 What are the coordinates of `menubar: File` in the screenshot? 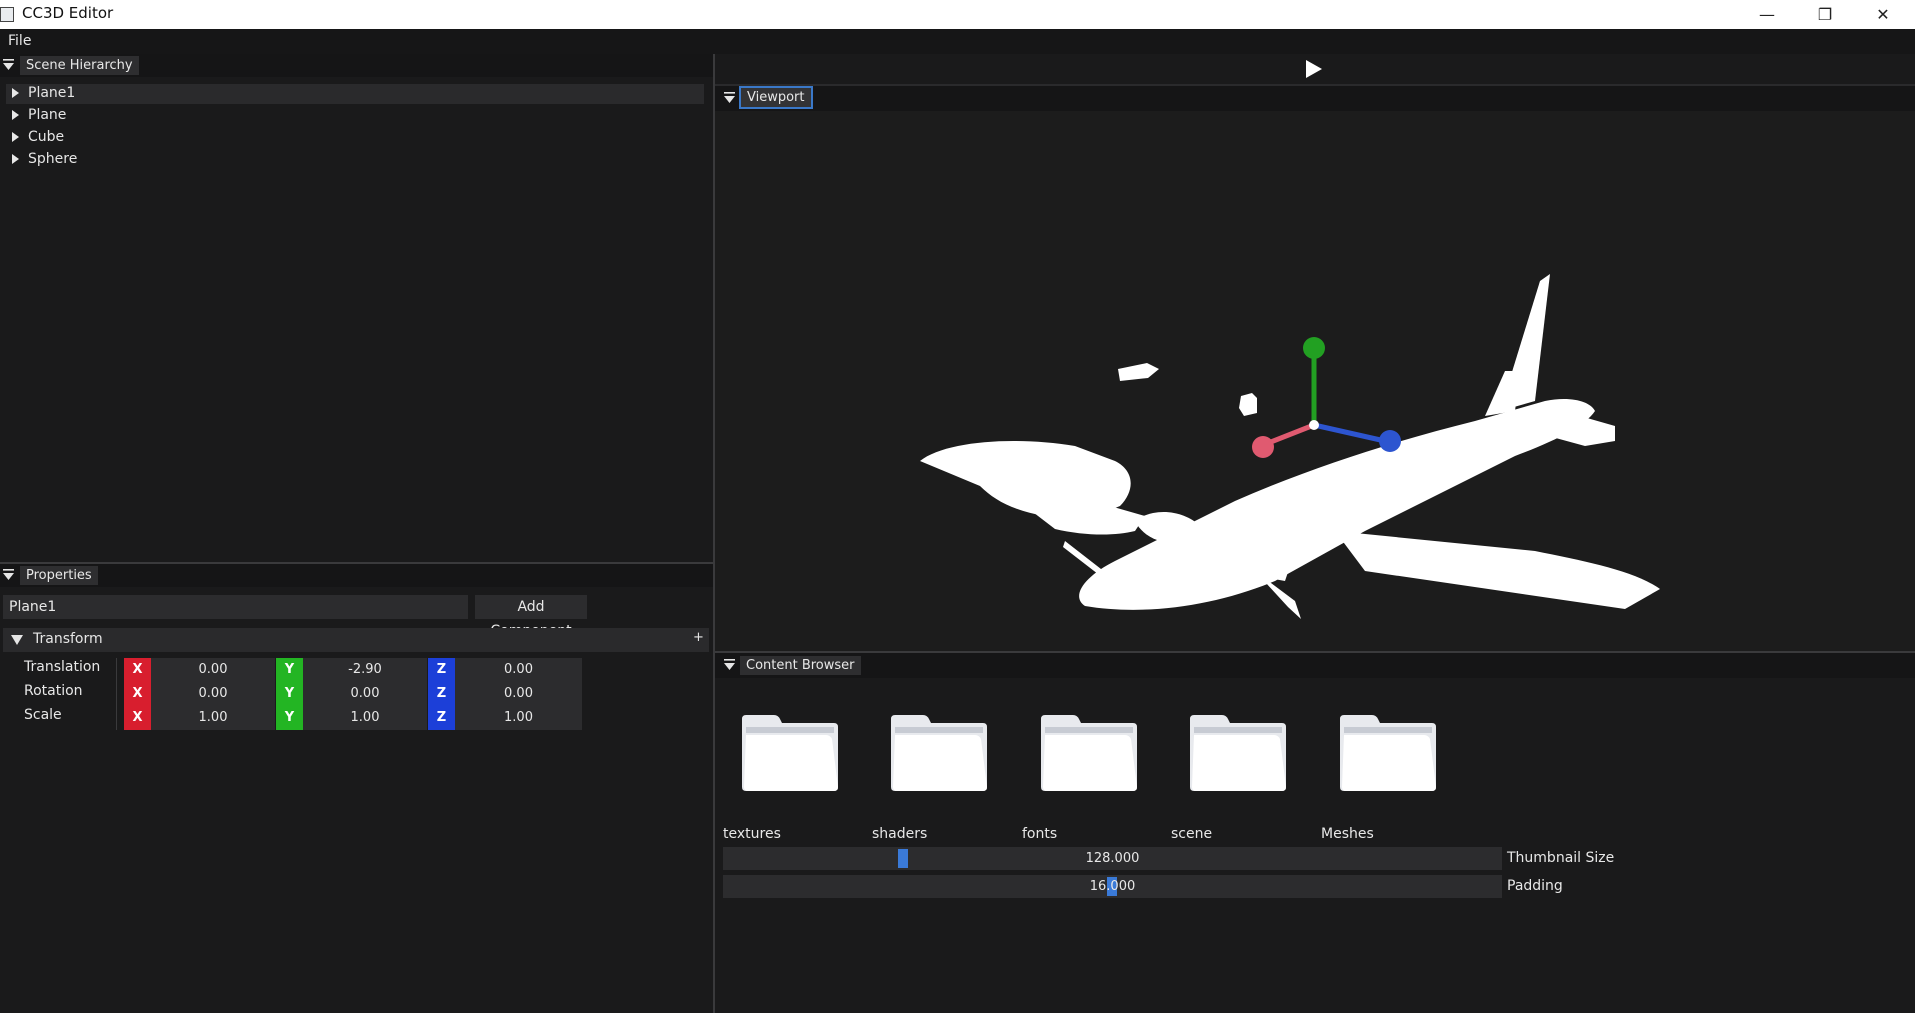 It's located at (957, 41).